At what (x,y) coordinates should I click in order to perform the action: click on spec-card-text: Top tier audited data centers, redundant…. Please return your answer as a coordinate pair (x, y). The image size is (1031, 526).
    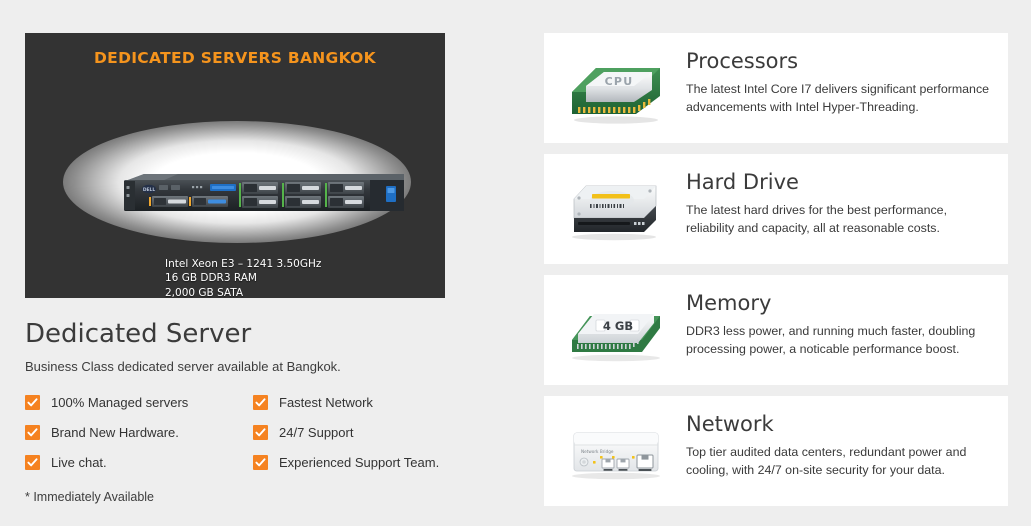
    Looking at the image, I should click on (826, 461).